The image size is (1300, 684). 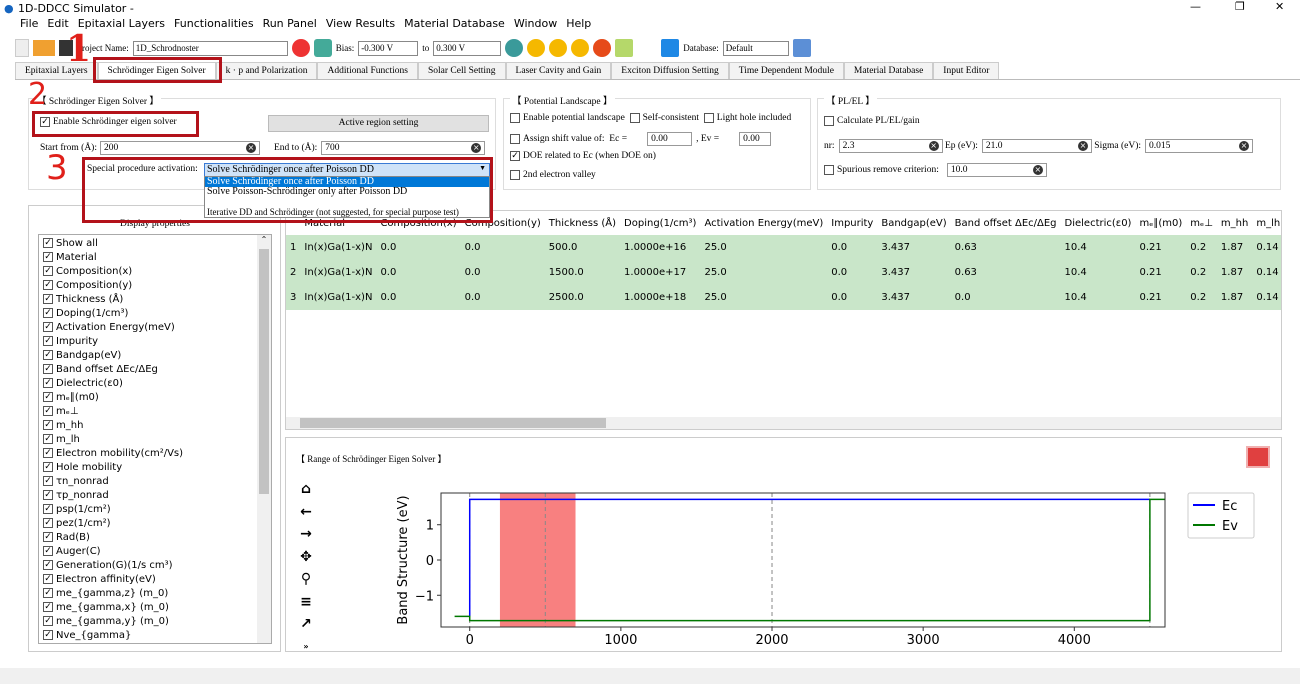 I want to click on nr-input: 2.3 ×, so click(x=890, y=146).